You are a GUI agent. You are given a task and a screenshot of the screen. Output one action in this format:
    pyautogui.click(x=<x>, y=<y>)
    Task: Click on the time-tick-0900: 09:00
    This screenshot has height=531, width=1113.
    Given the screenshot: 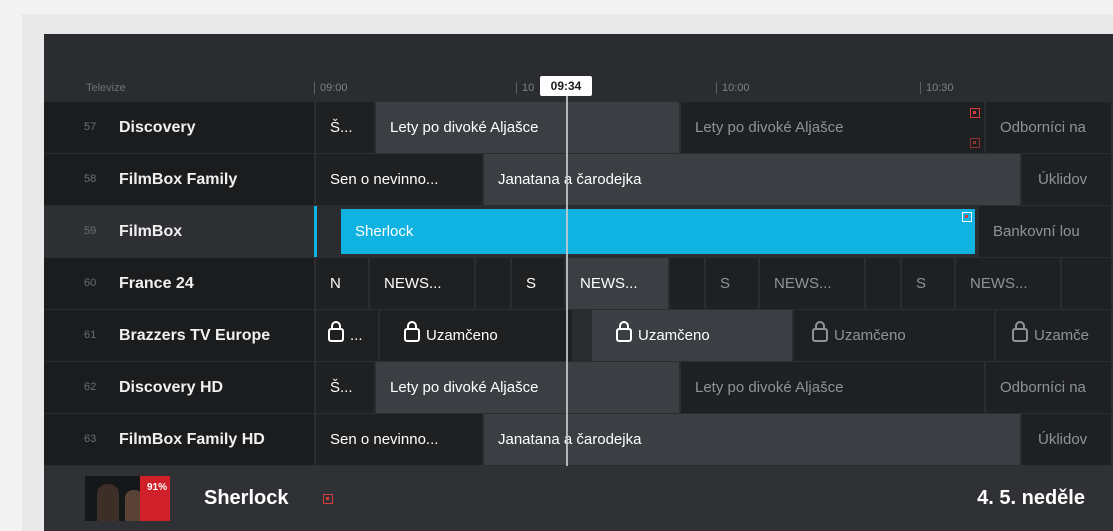 What is the action you would take?
    pyautogui.click(x=331, y=88)
    